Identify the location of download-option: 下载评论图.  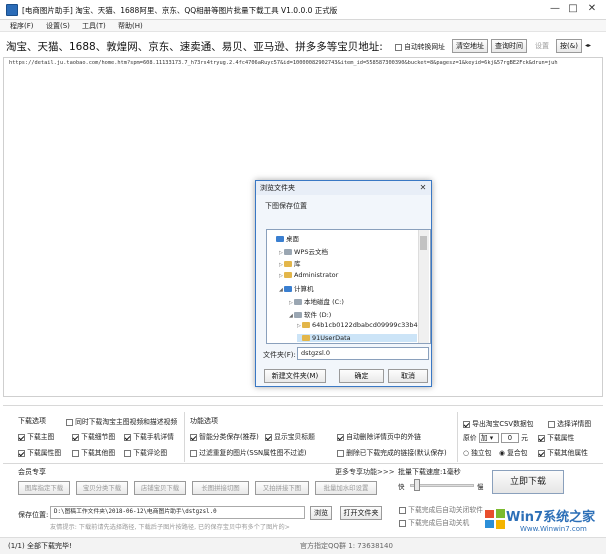
(145, 452).